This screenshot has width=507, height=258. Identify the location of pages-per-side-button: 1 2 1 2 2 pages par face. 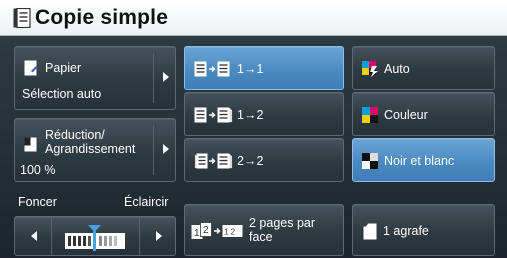
(264, 230).